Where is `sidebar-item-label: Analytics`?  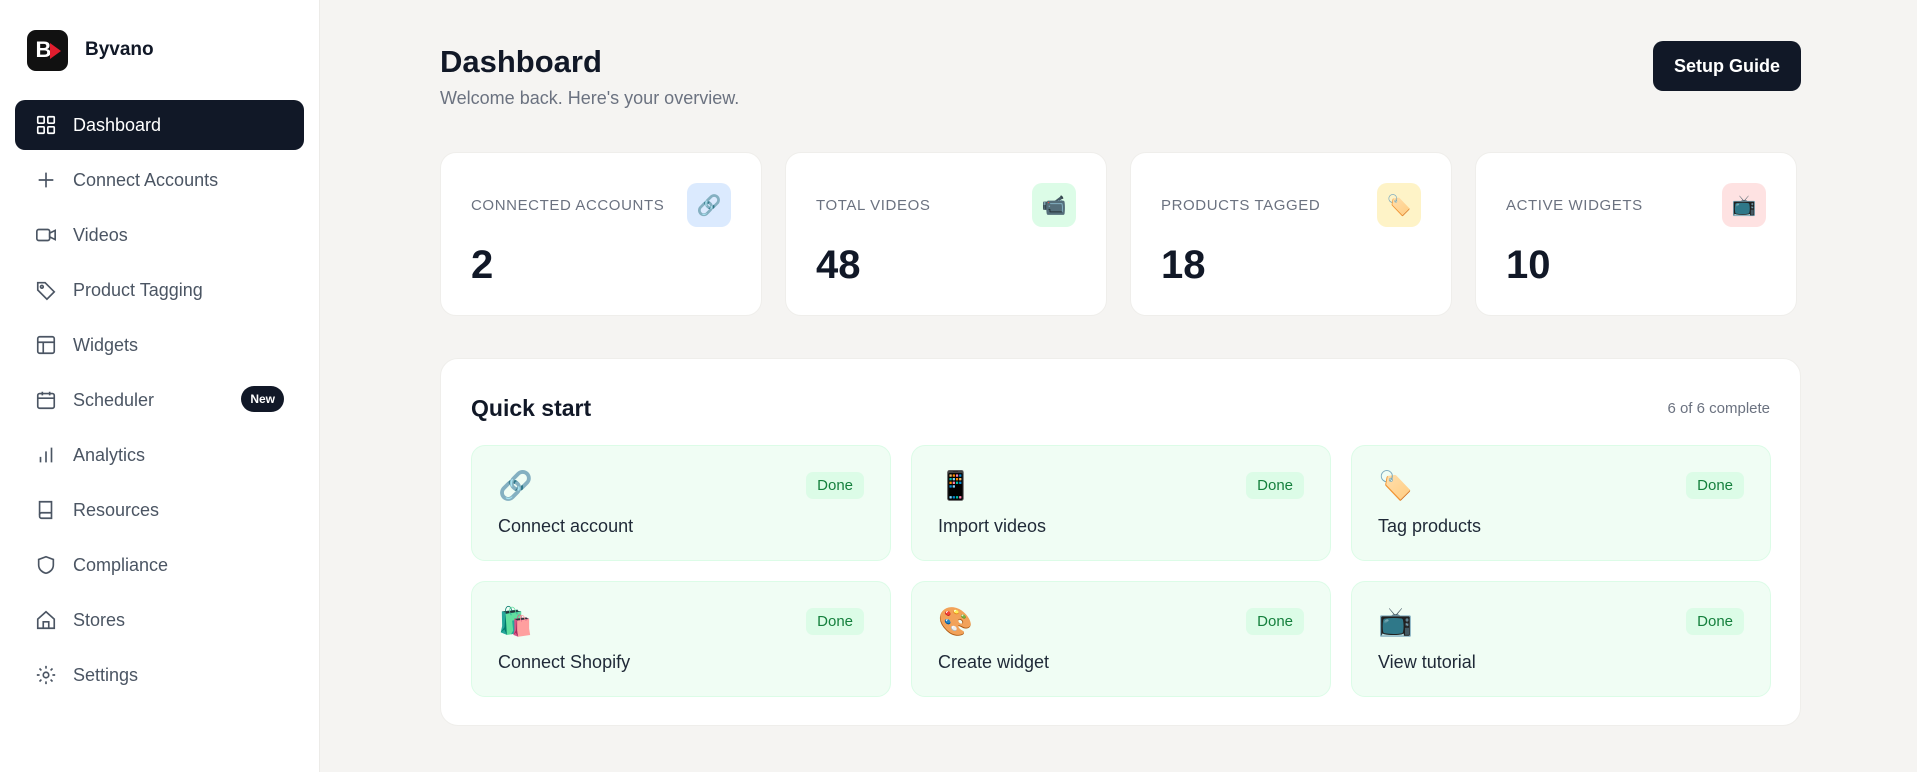 sidebar-item-label: Analytics is located at coordinates (109, 454).